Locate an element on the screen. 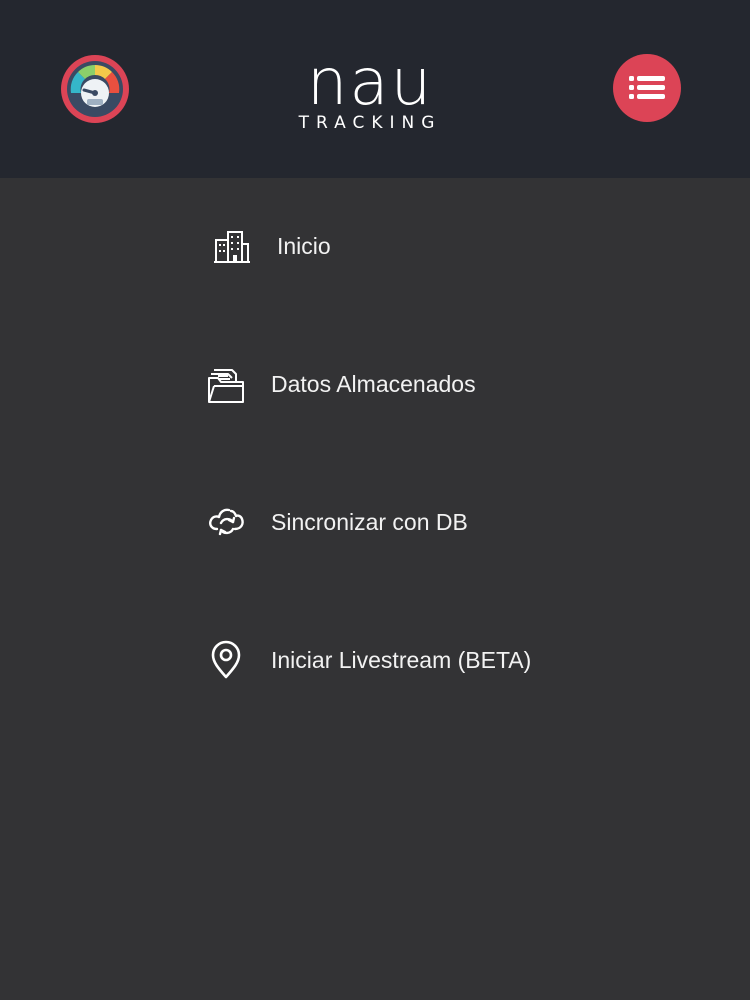  speedometer-icon is located at coordinates (95, 89).